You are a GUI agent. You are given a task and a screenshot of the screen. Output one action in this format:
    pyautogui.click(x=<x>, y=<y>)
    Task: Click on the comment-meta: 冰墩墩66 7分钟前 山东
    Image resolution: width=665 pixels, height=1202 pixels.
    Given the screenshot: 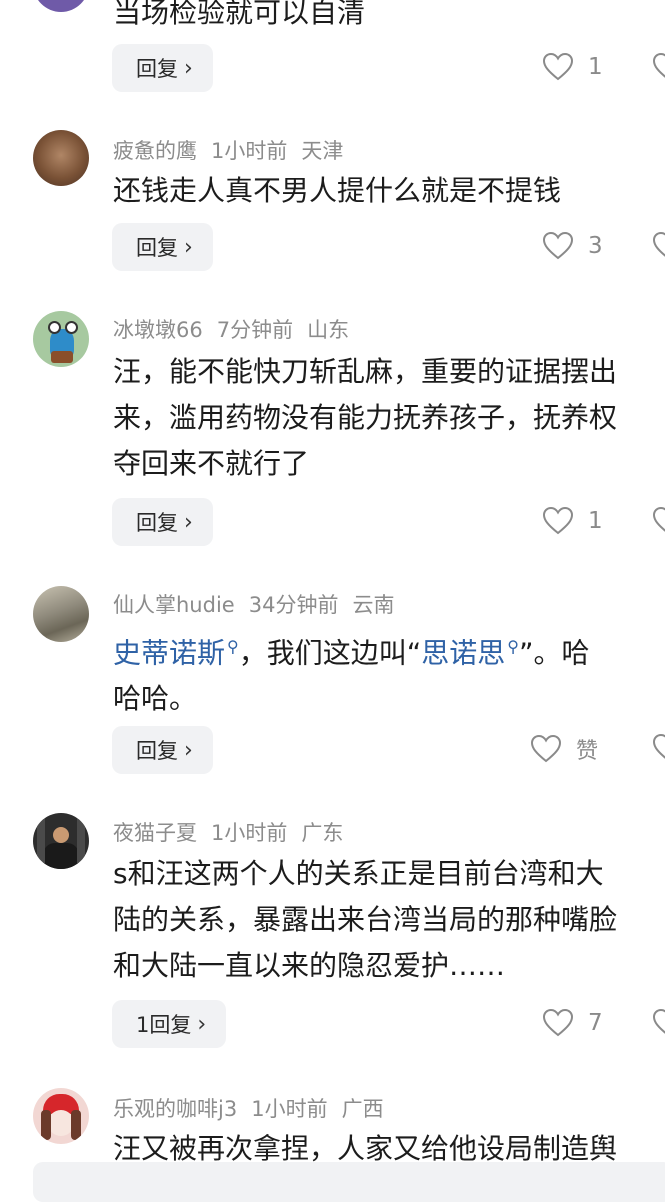 What is the action you would take?
    pyautogui.click(x=238, y=329)
    